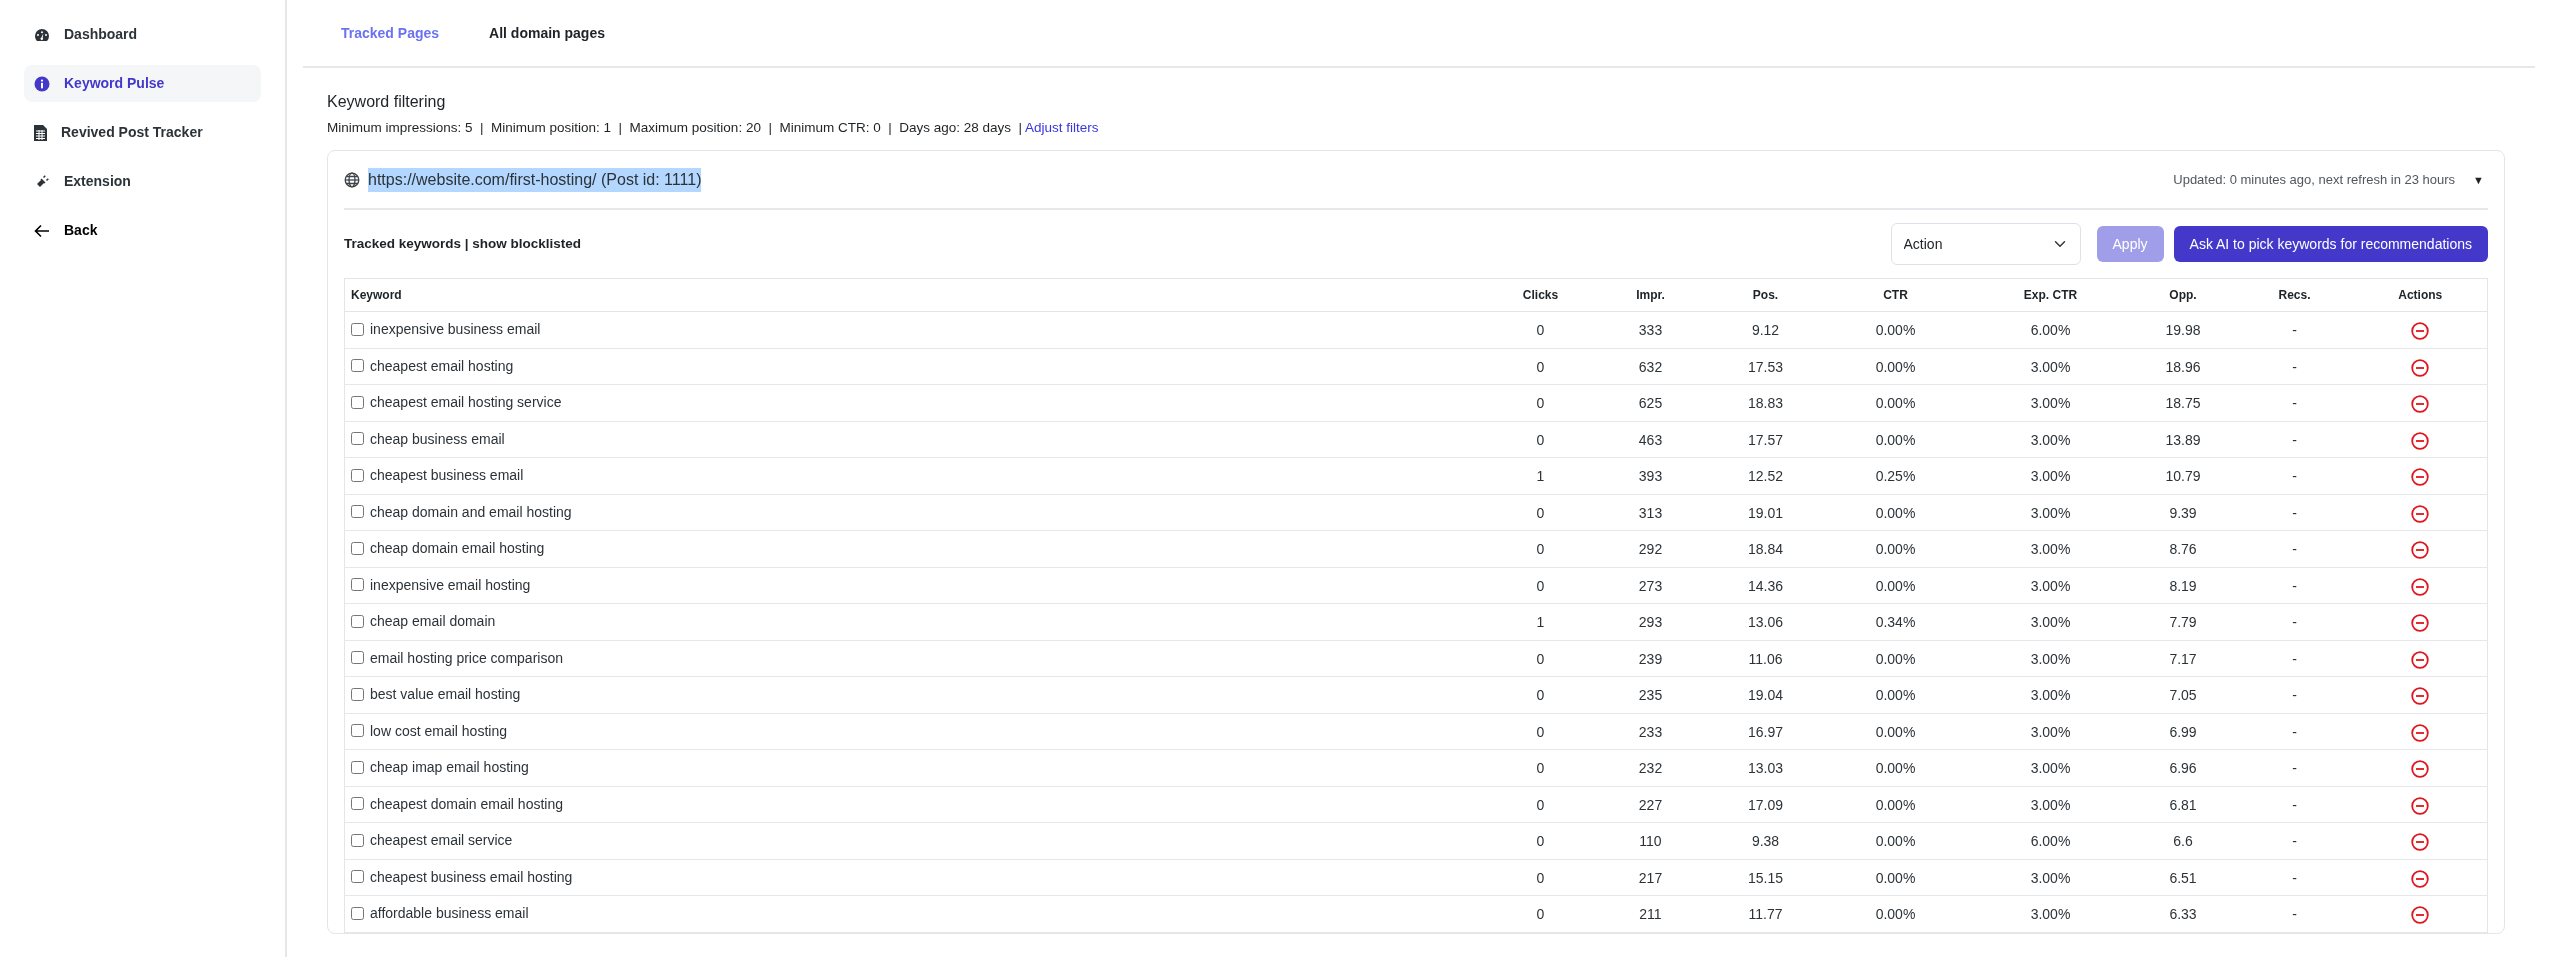 This screenshot has height=957, width=2559. What do you see at coordinates (2478, 179) in the screenshot?
I see `collapse-toggle: ▼` at bounding box center [2478, 179].